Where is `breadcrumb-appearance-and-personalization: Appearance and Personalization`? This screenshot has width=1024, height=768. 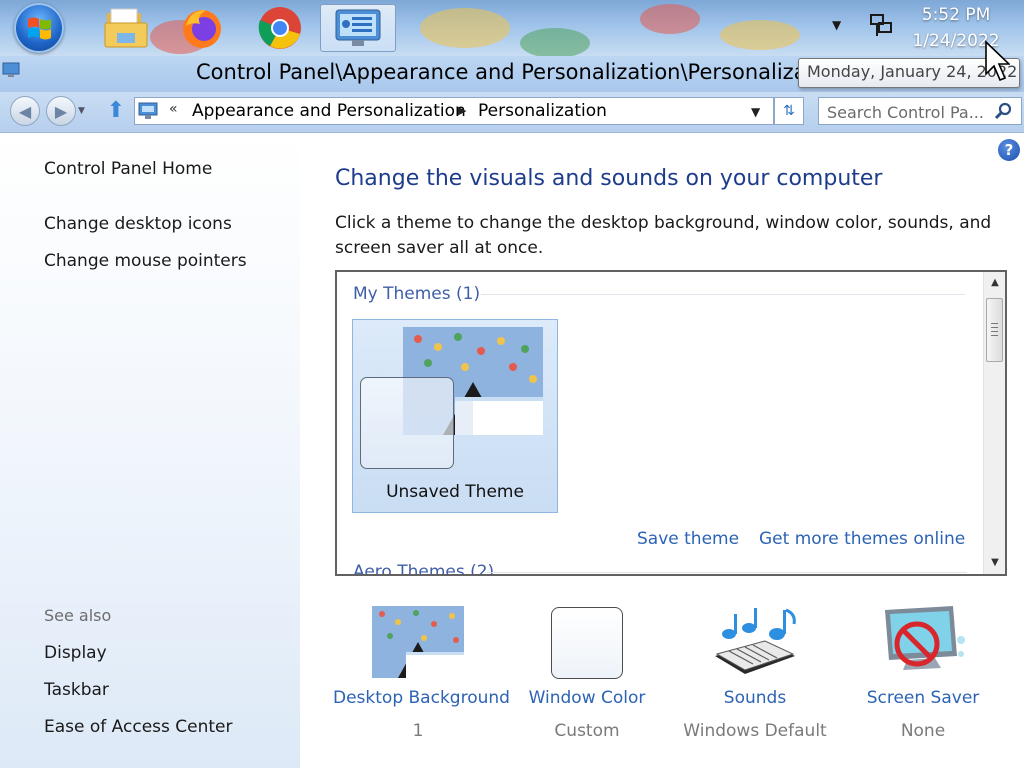 breadcrumb-appearance-and-personalization: Appearance and Personalization is located at coordinates (329, 111).